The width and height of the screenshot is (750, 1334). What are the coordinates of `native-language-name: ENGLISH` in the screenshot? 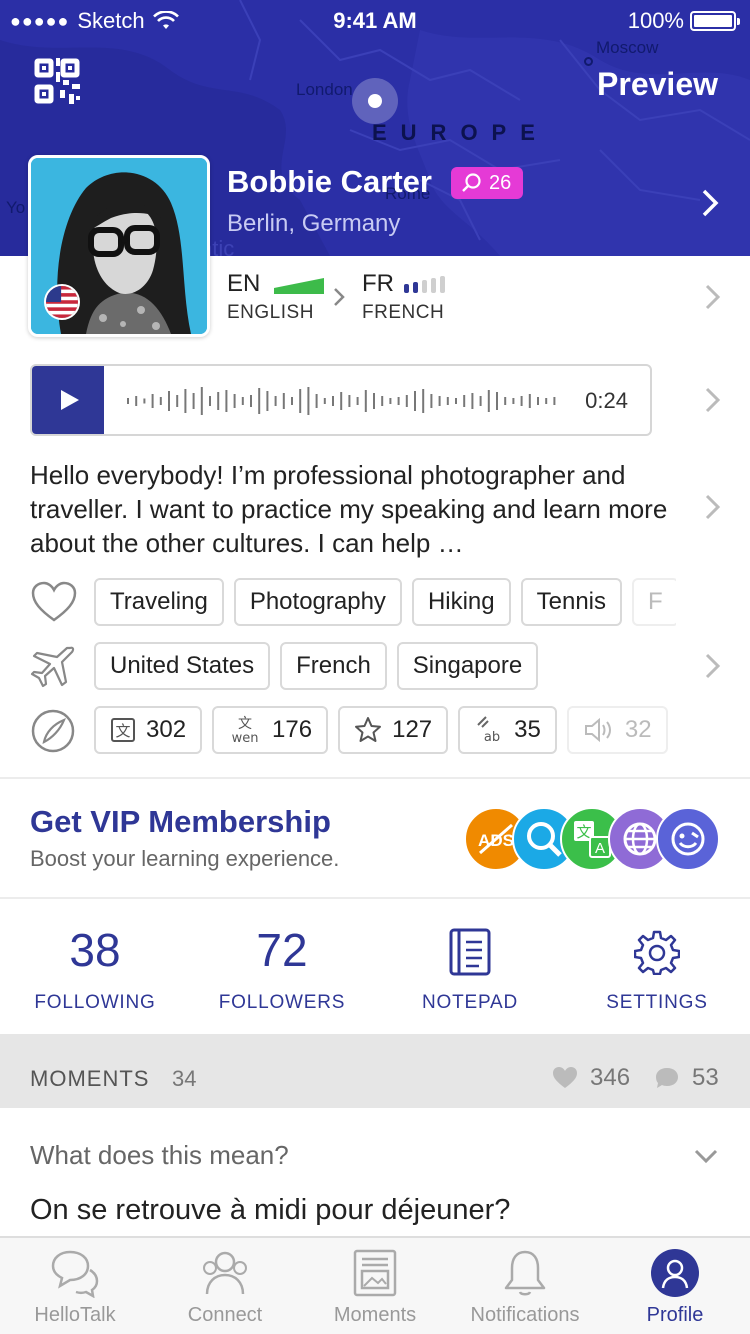 It's located at (270, 312).